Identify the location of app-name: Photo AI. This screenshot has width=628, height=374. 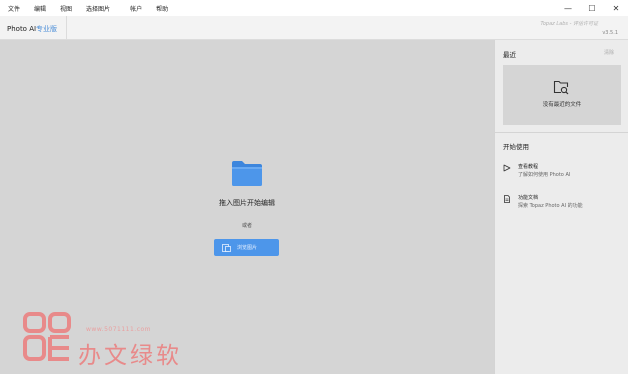
(22, 29).